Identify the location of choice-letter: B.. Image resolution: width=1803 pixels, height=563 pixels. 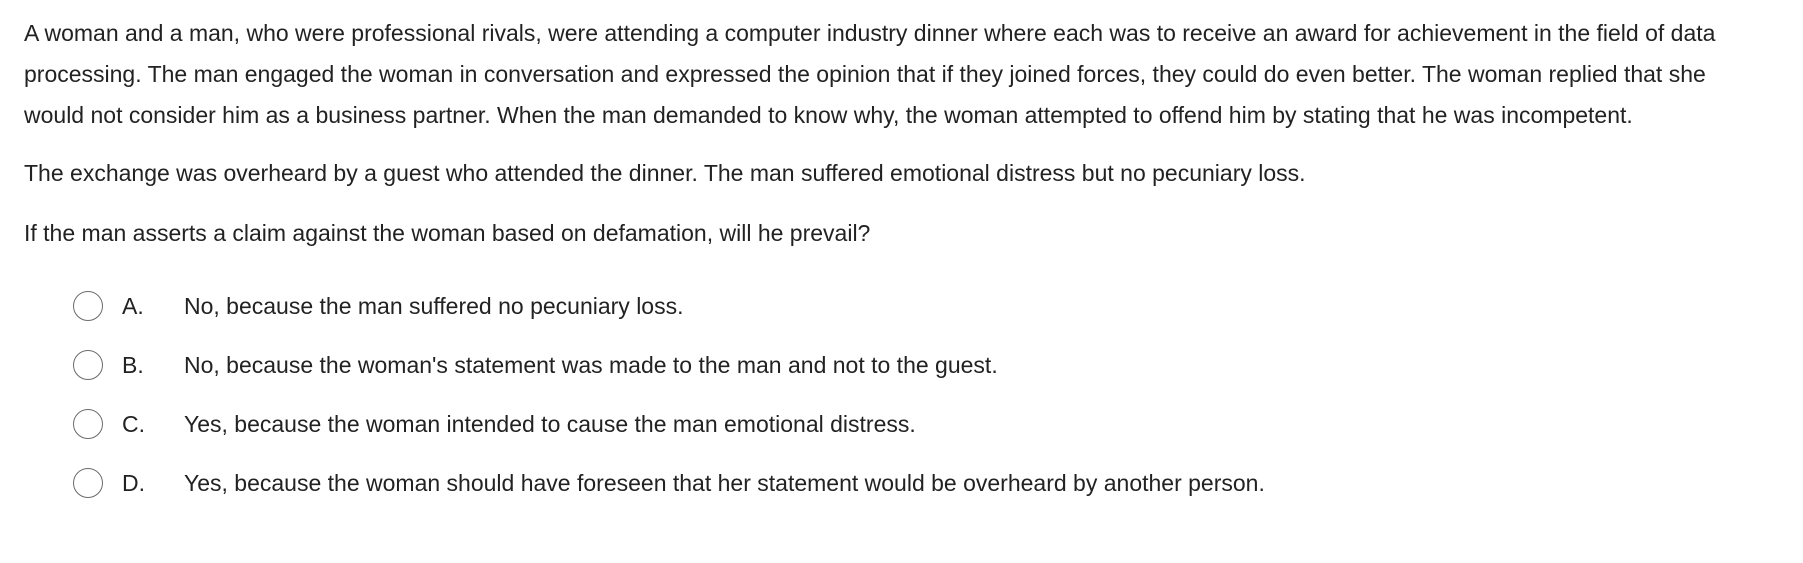
(133, 364).